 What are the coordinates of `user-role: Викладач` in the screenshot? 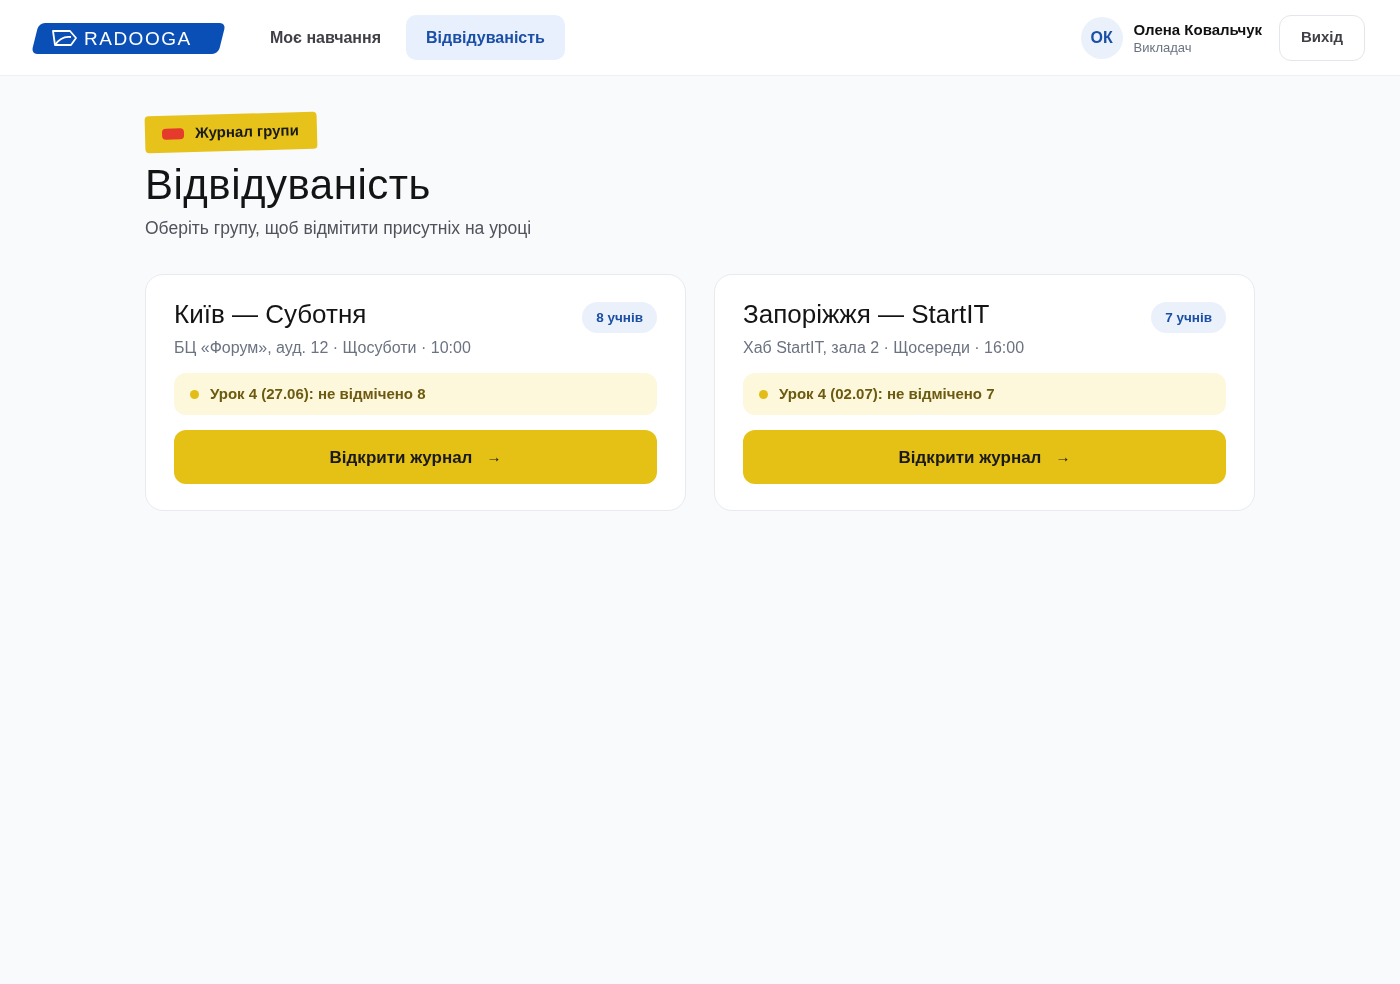 It's located at (1163, 47).